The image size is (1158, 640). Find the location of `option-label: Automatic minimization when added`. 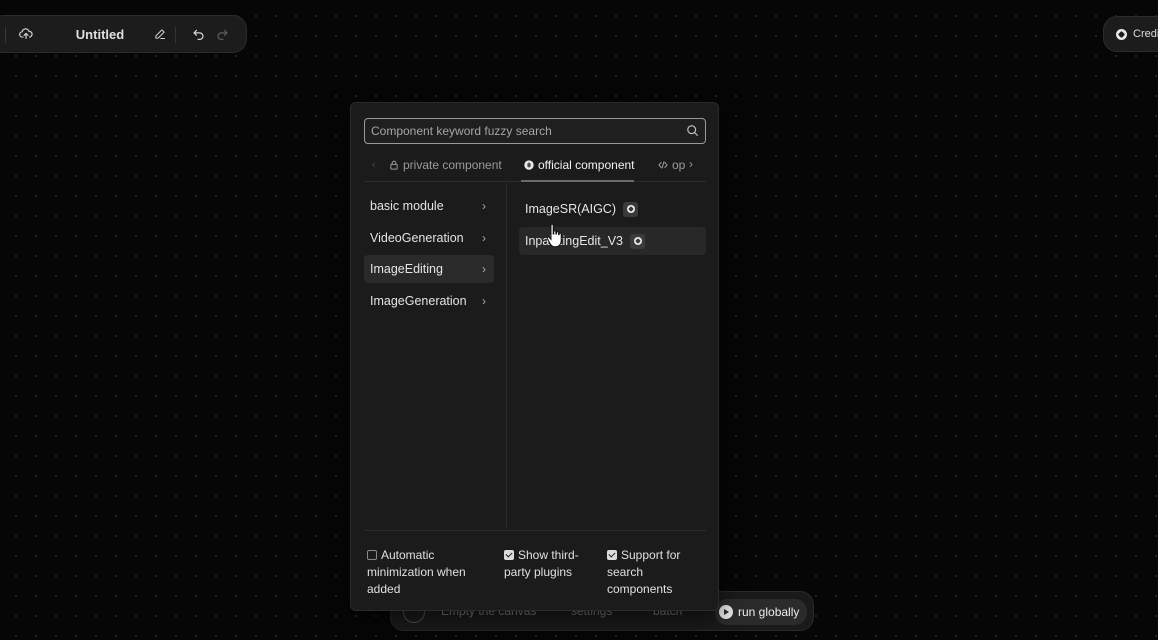

option-label: Automatic minimization when added is located at coordinates (416, 572).